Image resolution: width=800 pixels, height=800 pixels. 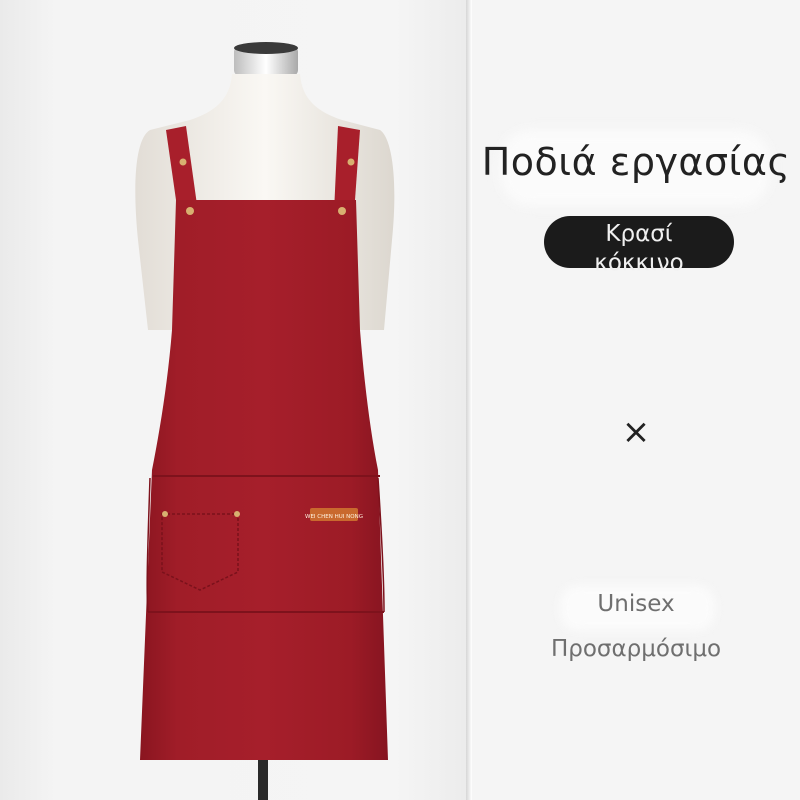 I want to click on color-badge-label: Κρασί κόκκινο, so click(x=639, y=248).